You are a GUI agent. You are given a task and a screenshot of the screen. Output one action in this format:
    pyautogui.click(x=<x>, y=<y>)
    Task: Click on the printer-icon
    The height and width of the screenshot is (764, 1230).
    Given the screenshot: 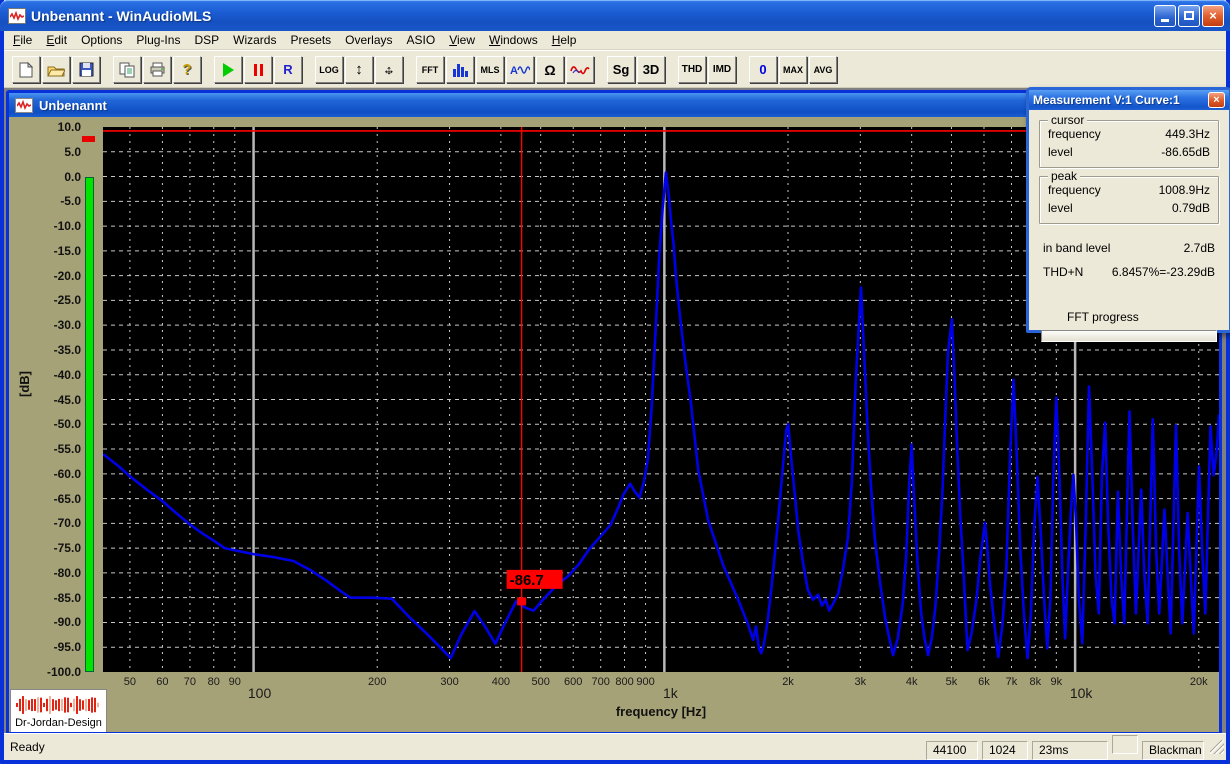 What is the action you would take?
    pyautogui.click(x=157, y=69)
    